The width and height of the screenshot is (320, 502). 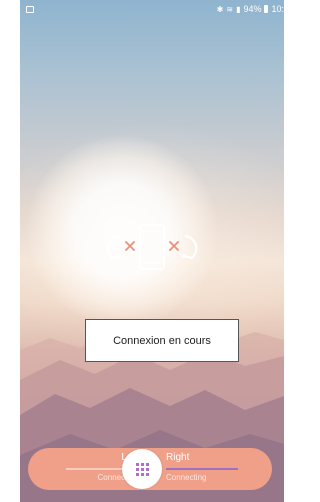 I want to click on connection-status-toast: Connexion en cours, so click(x=162, y=340).